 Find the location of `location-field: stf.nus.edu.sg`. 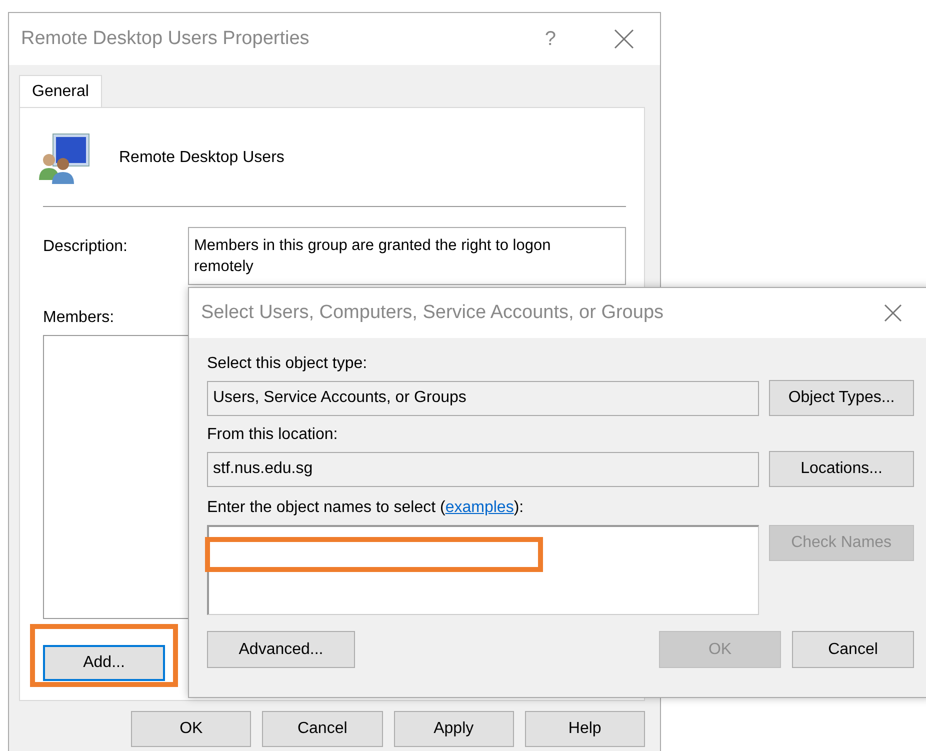

location-field: stf.nus.edu.sg is located at coordinates (483, 469).